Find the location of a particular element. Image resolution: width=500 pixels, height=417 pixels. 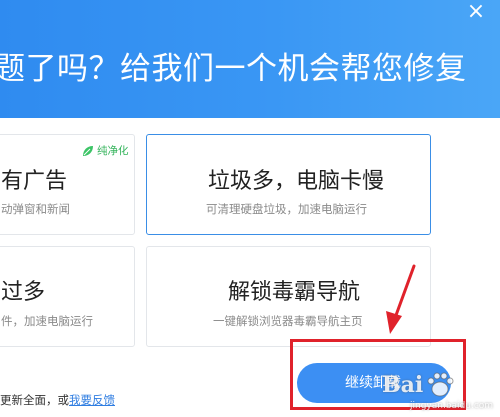

card-subtitle: 件，加速电脑运行 is located at coordinates (47, 321).